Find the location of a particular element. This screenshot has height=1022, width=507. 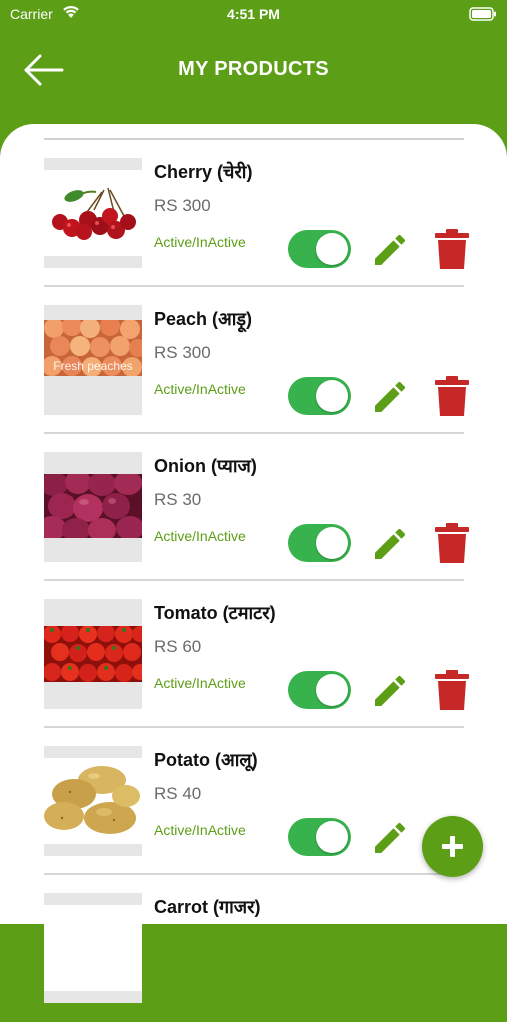

potato-image is located at coordinates (93, 801).